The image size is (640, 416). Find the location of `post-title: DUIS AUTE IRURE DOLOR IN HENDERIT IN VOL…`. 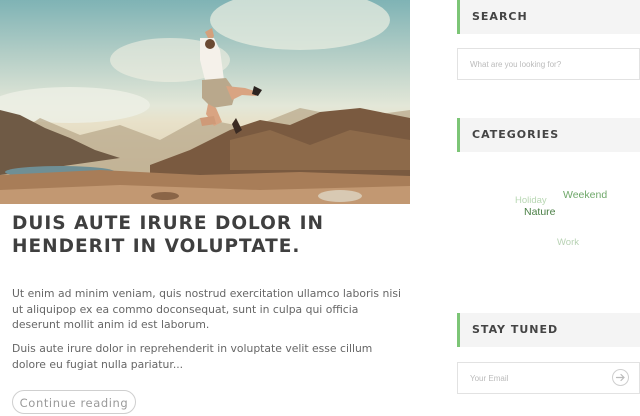

post-title: DUIS AUTE IRURE DOLOR IN HENDERIT IN VOL… is located at coordinates (208, 235).